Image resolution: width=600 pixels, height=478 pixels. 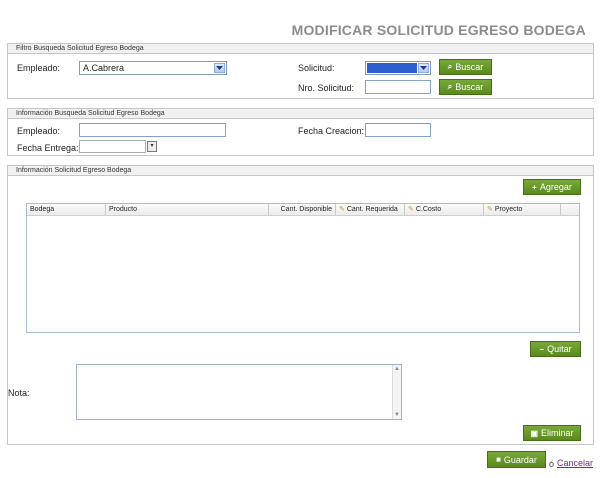 What do you see at coordinates (557, 433) in the screenshot?
I see `eliminar-label: Eliminar` at bounding box center [557, 433].